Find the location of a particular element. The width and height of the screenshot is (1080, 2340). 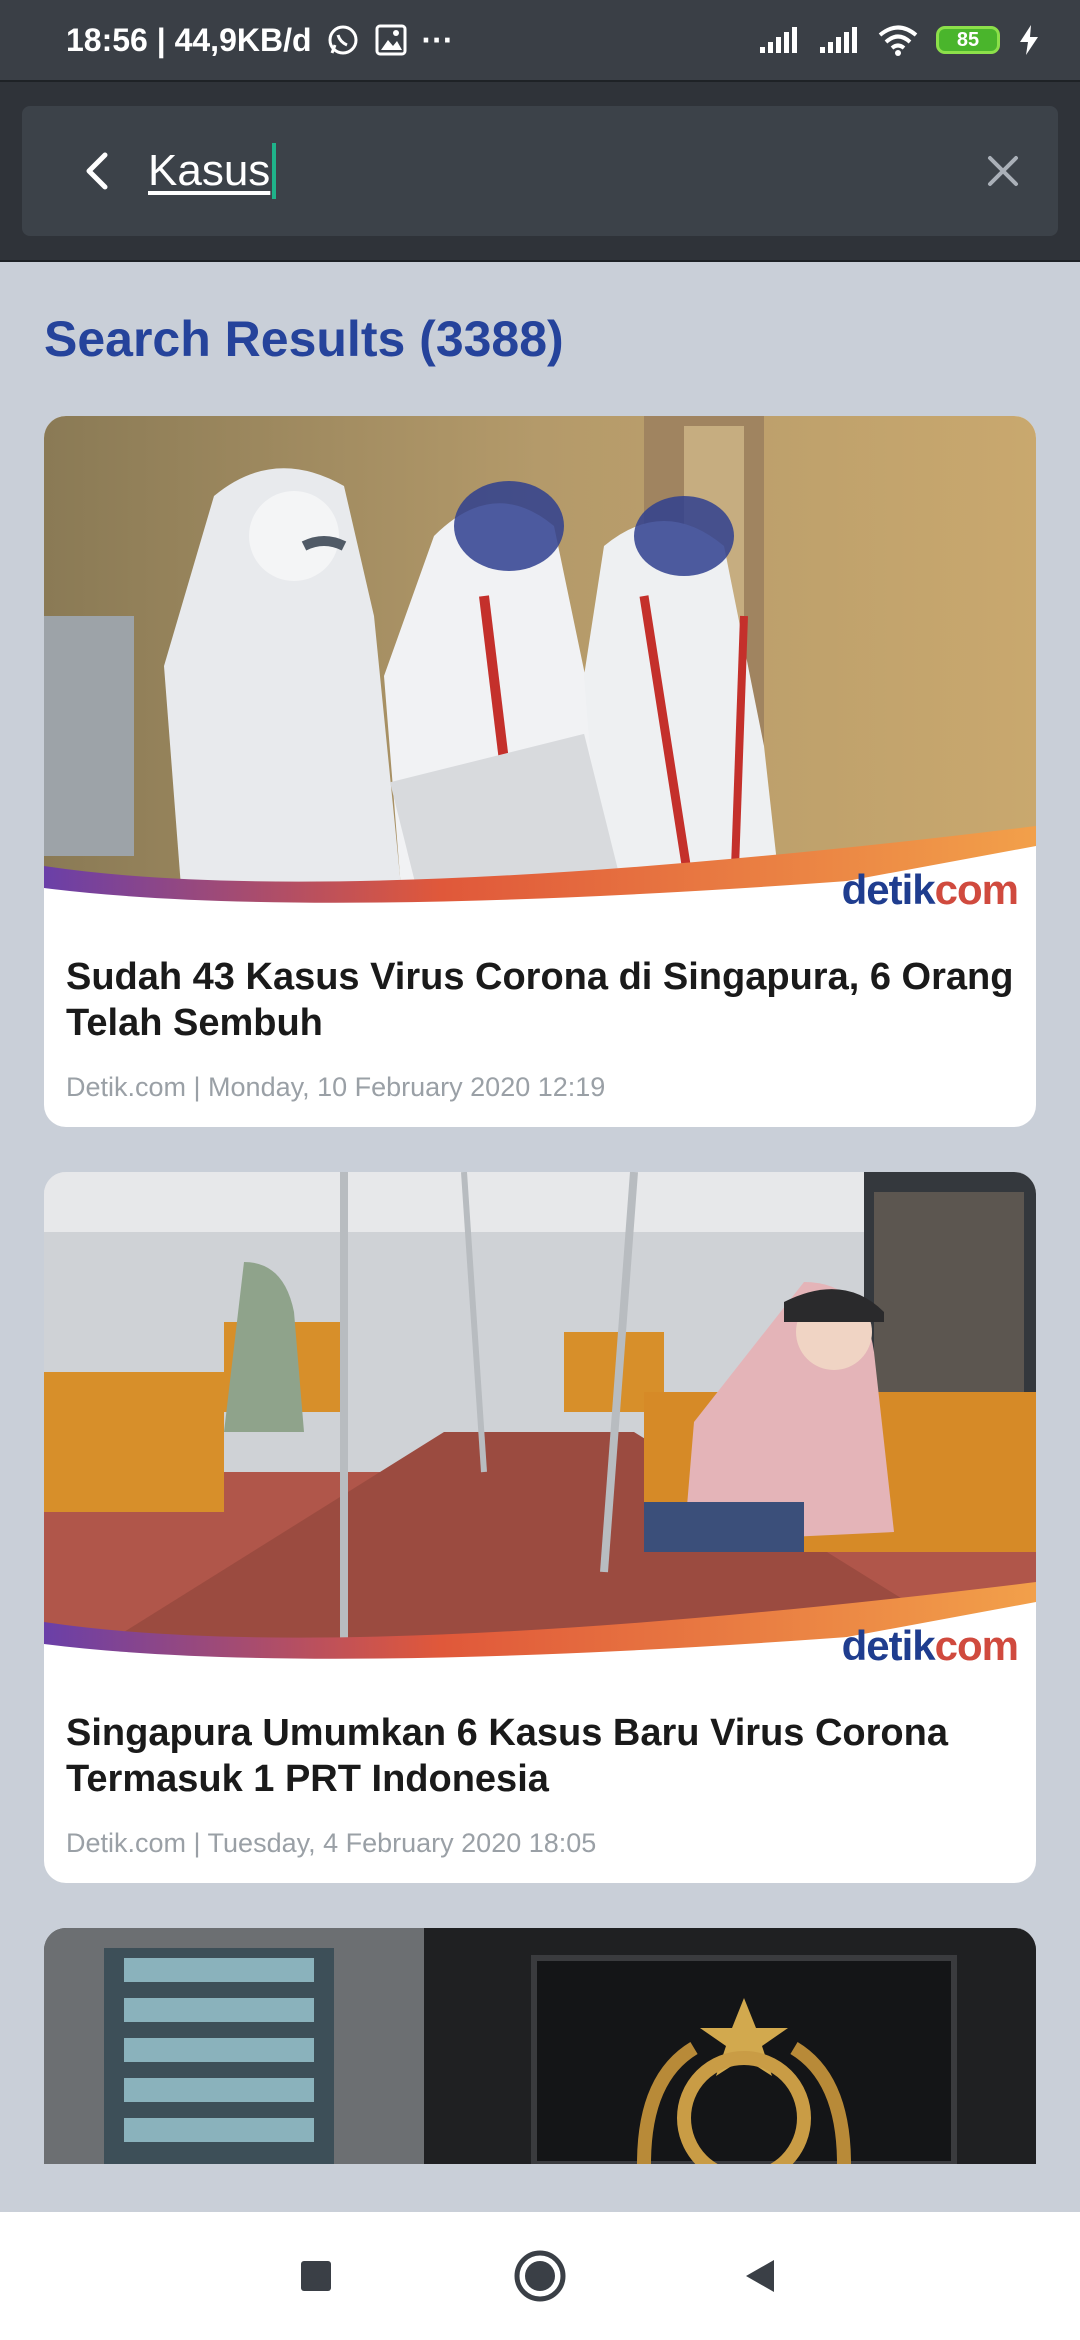

triangle-back-icon is located at coordinates (760, 2276).